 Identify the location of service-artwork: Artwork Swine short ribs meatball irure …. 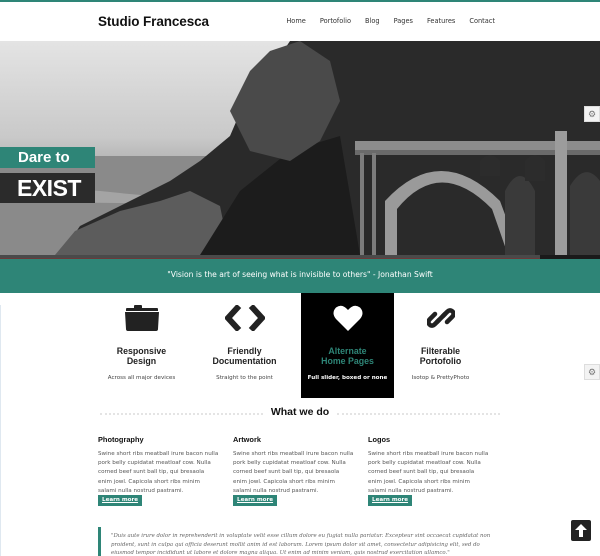
(293, 470).